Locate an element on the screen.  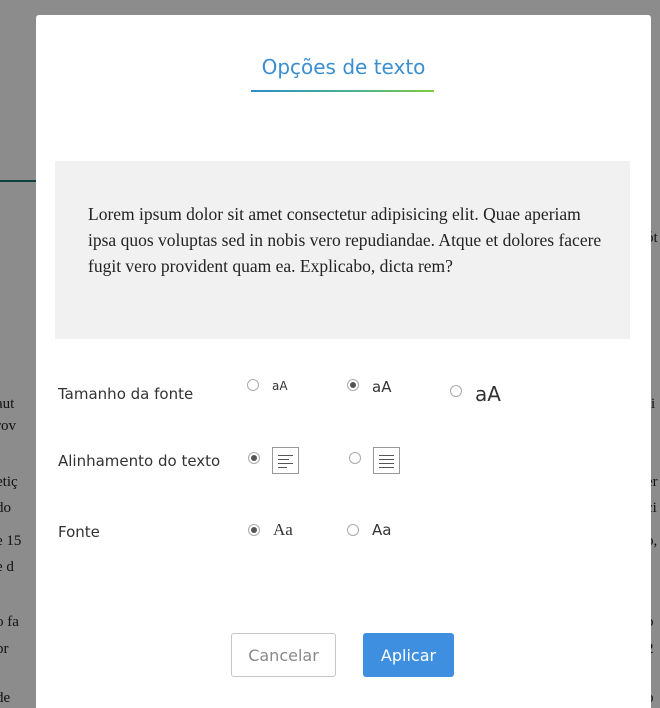
font-size-small-radio is located at coordinates (253, 385).